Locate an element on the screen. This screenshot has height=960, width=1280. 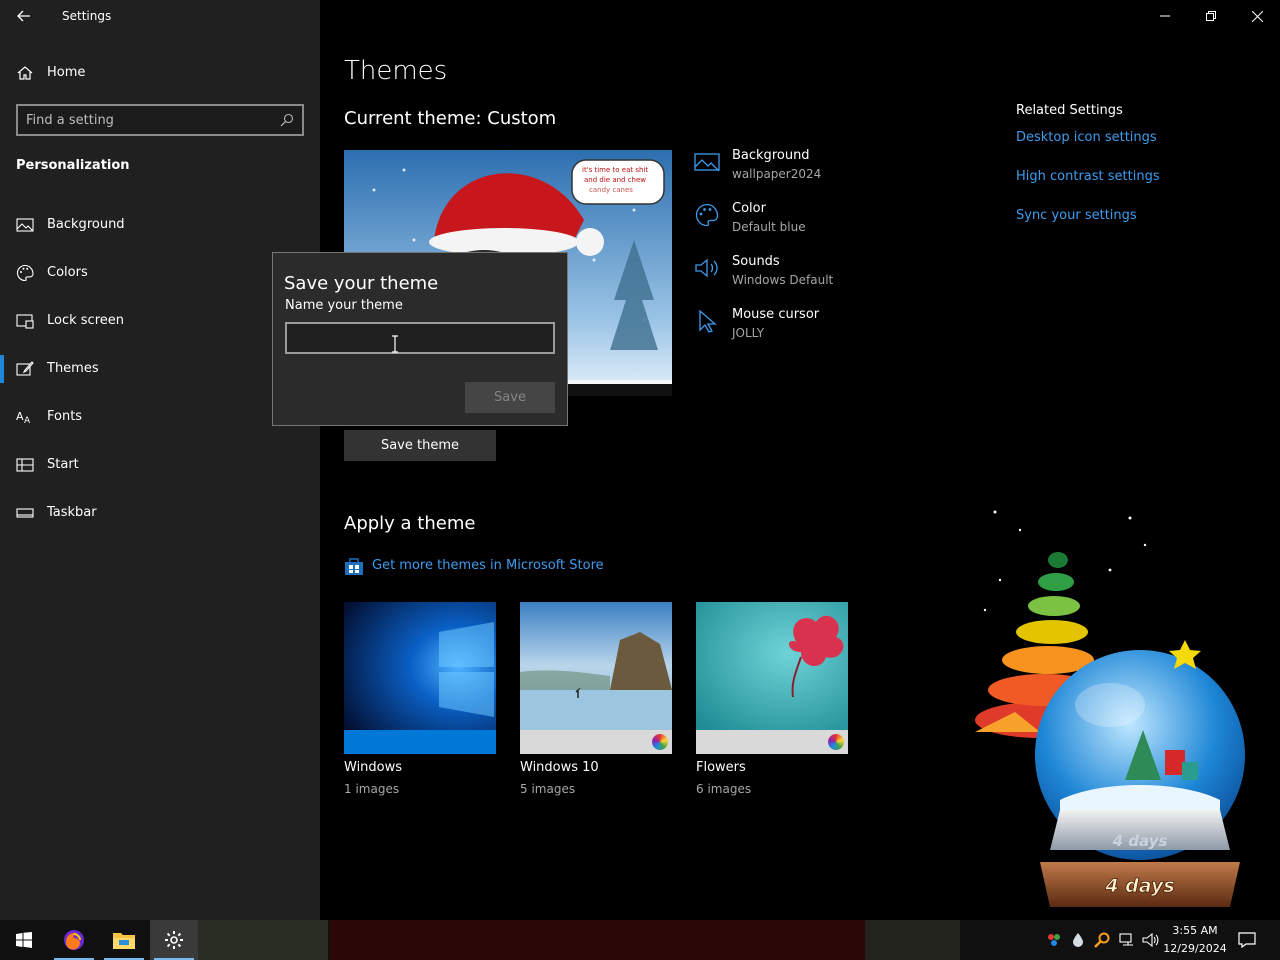
home-icon is located at coordinates (25, 73).